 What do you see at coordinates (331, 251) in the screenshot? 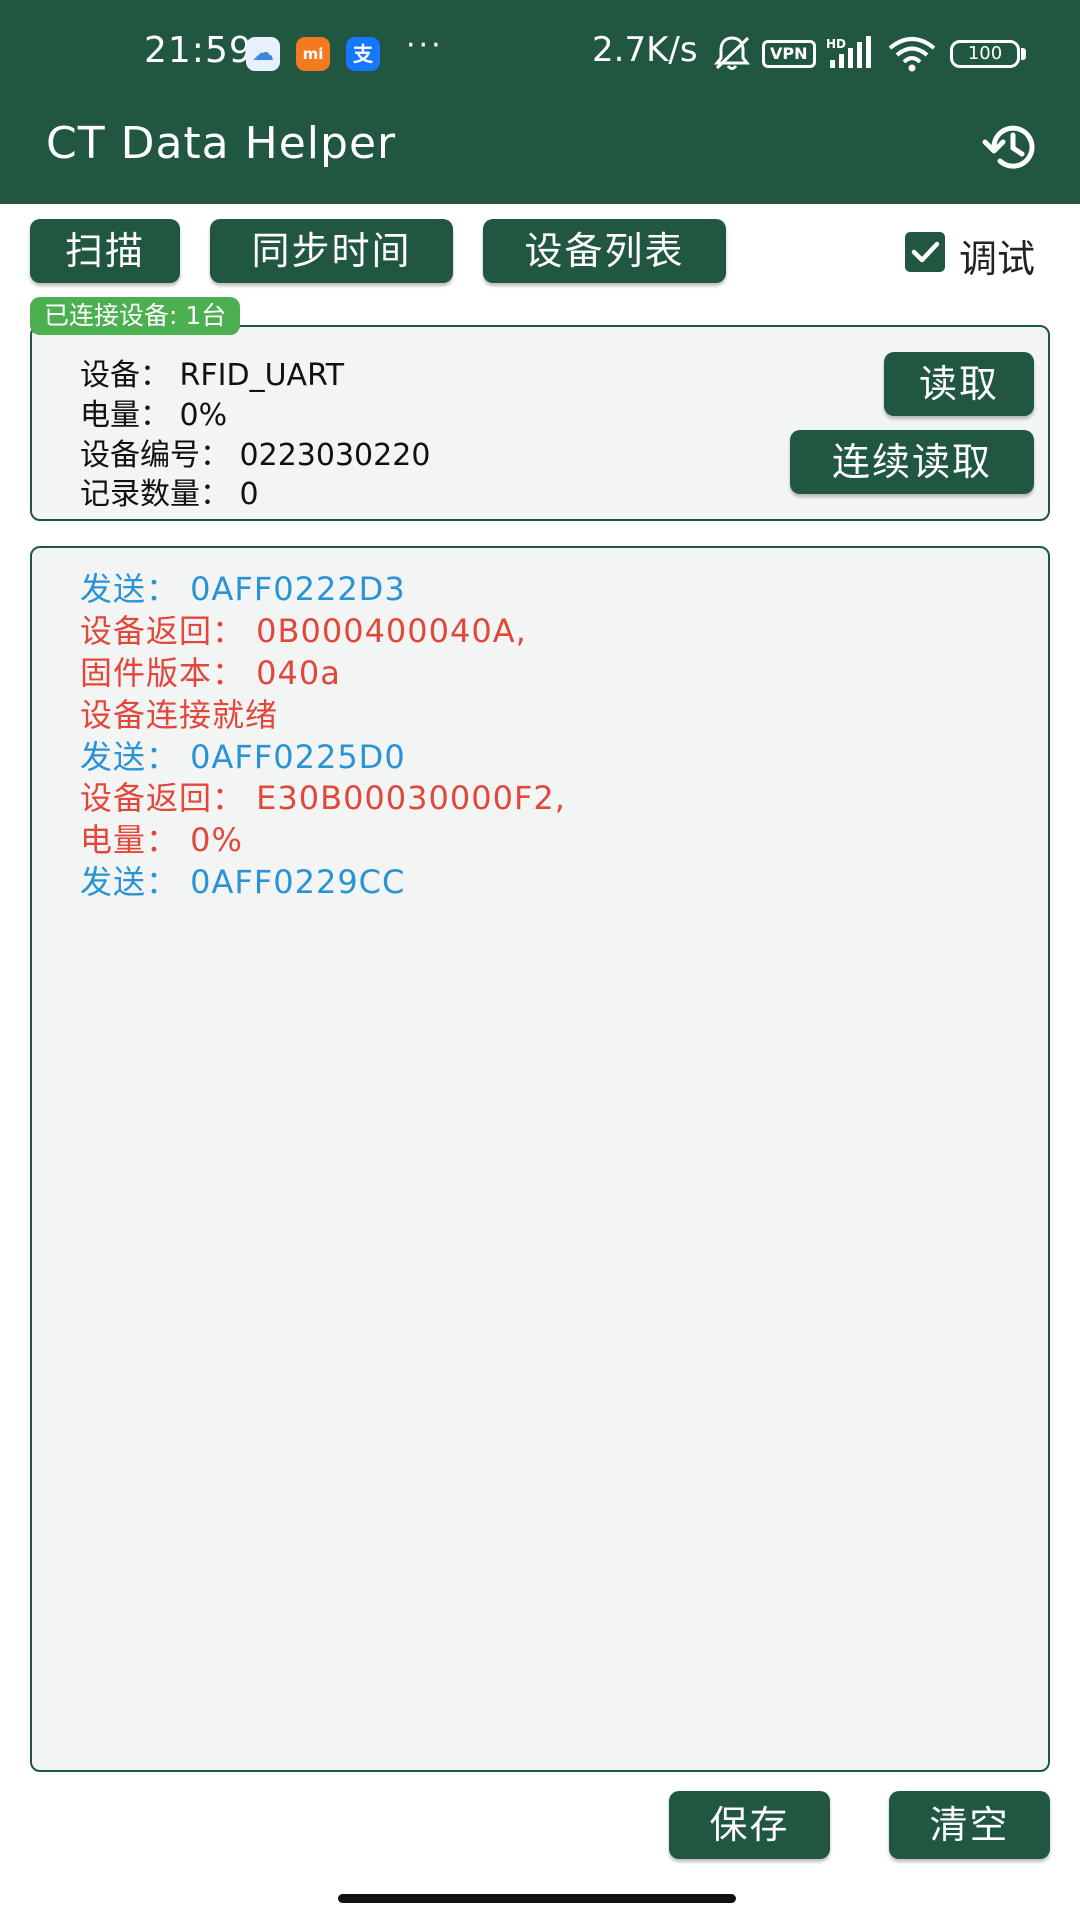
I see `sync-time-button: 同步时间` at bounding box center [331, 251].